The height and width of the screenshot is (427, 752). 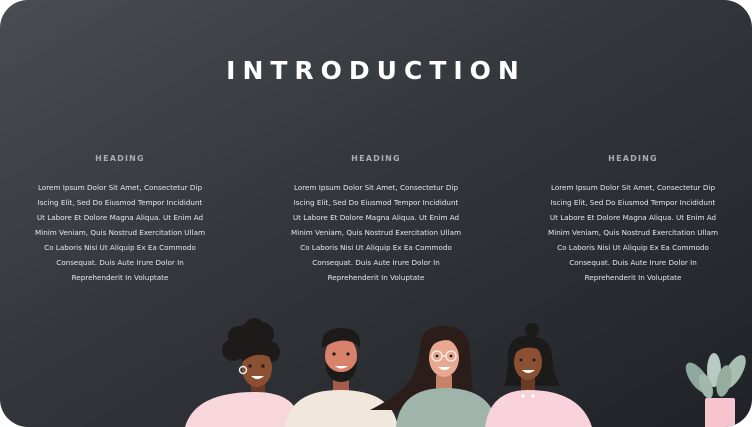 What do you see at coordinates (242, 372) in the screenshot?
I see `person-curly-hair` at bounding box center [242, 372].